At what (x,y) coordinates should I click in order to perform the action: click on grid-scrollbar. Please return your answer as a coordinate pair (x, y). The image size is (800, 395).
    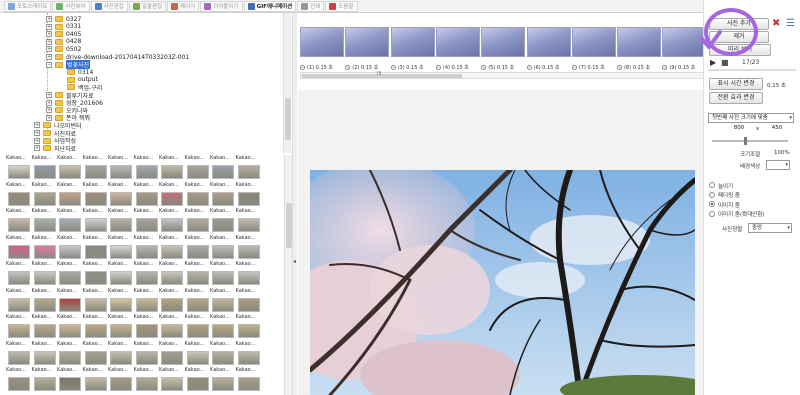
    Looking at the image, I should click on (288, 275).